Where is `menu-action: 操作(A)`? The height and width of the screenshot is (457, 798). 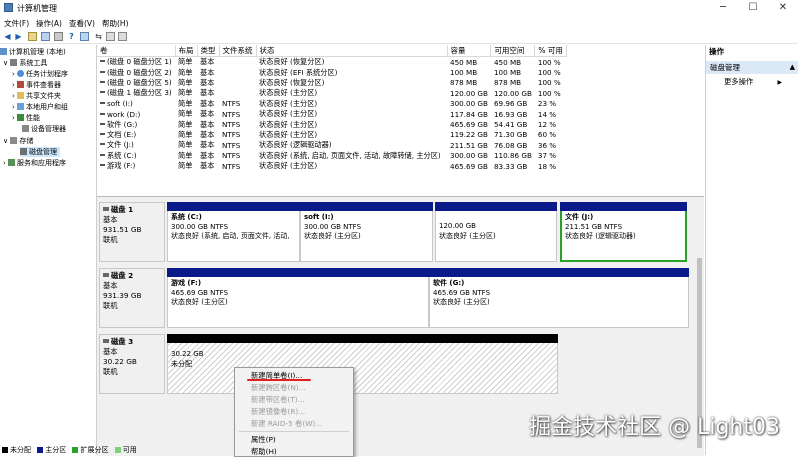
menu-action: 操作(A) is located at coordinates (49, 23).